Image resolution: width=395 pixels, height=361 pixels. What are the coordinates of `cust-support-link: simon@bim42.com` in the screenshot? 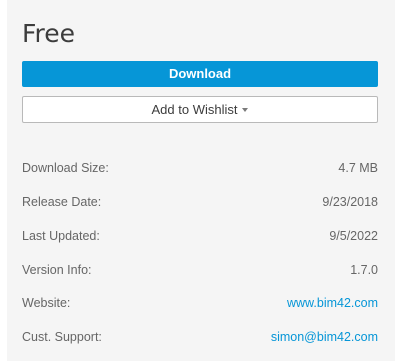 It's located at (324, 337).